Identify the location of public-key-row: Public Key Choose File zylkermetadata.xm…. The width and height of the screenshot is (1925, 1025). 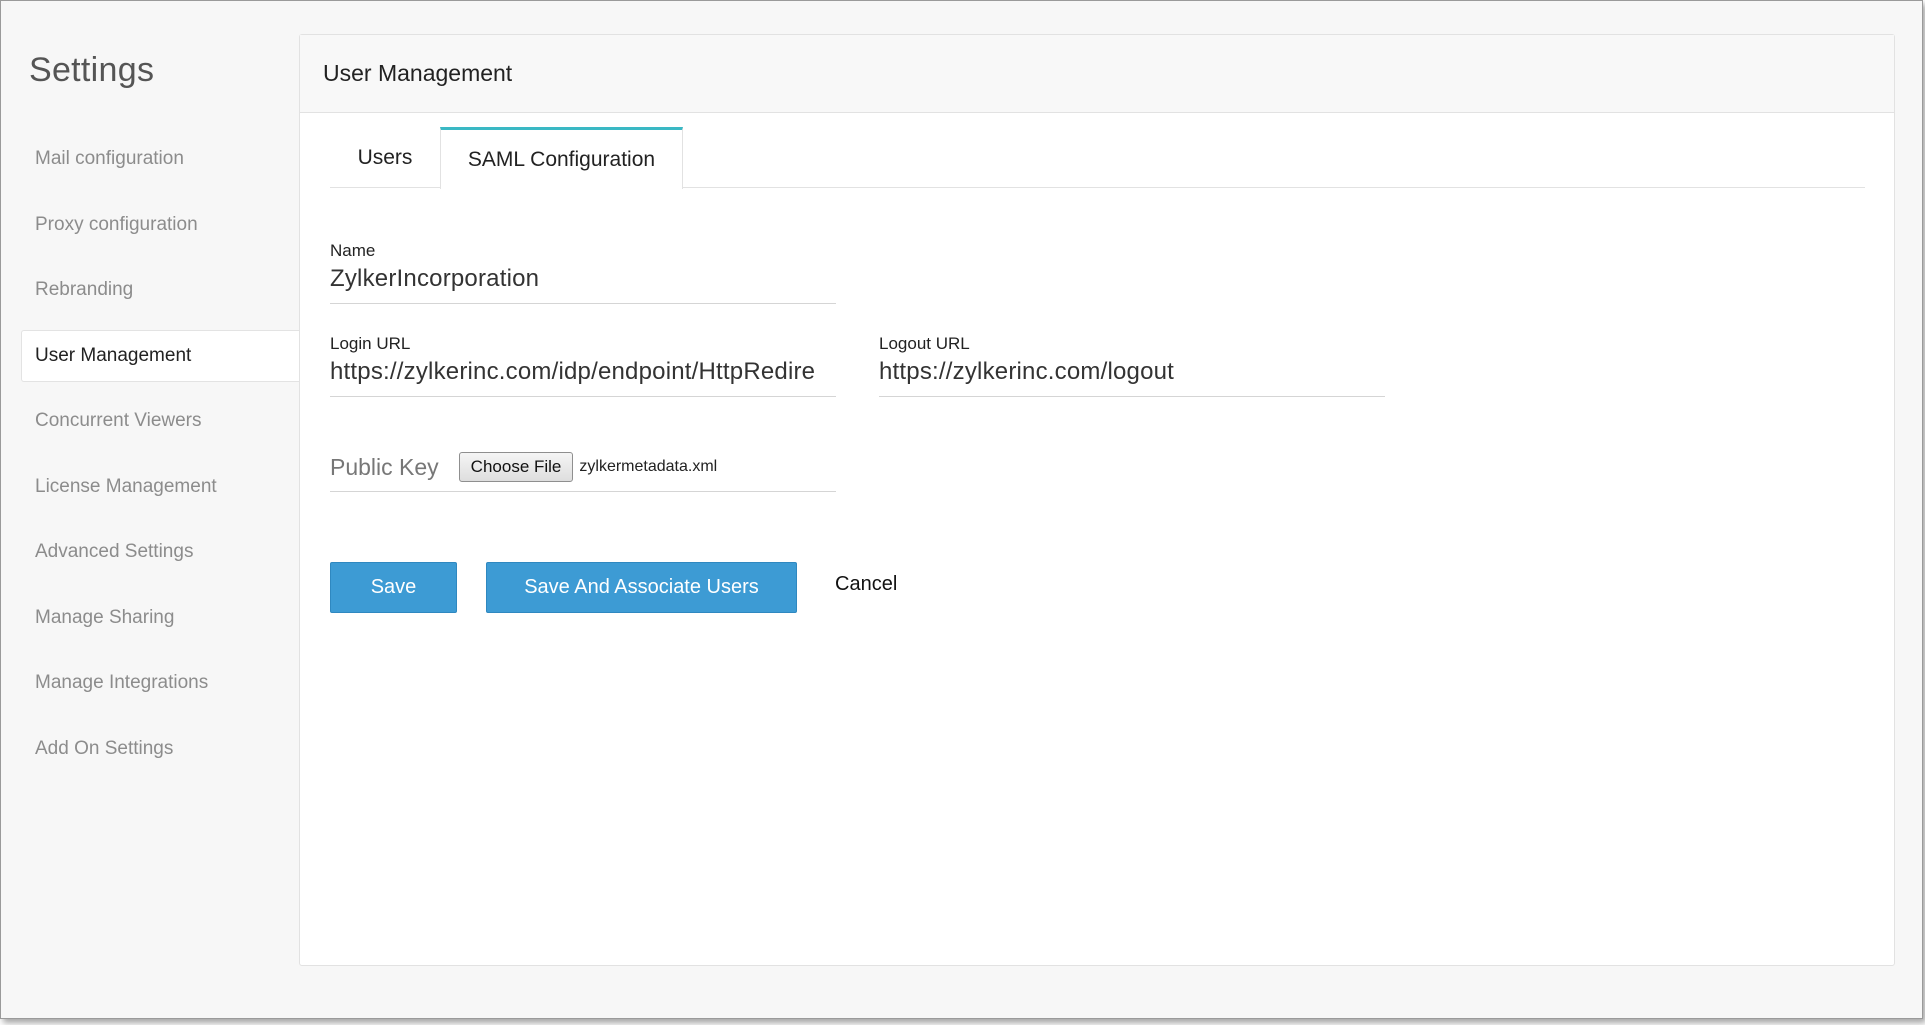
(583, 472).